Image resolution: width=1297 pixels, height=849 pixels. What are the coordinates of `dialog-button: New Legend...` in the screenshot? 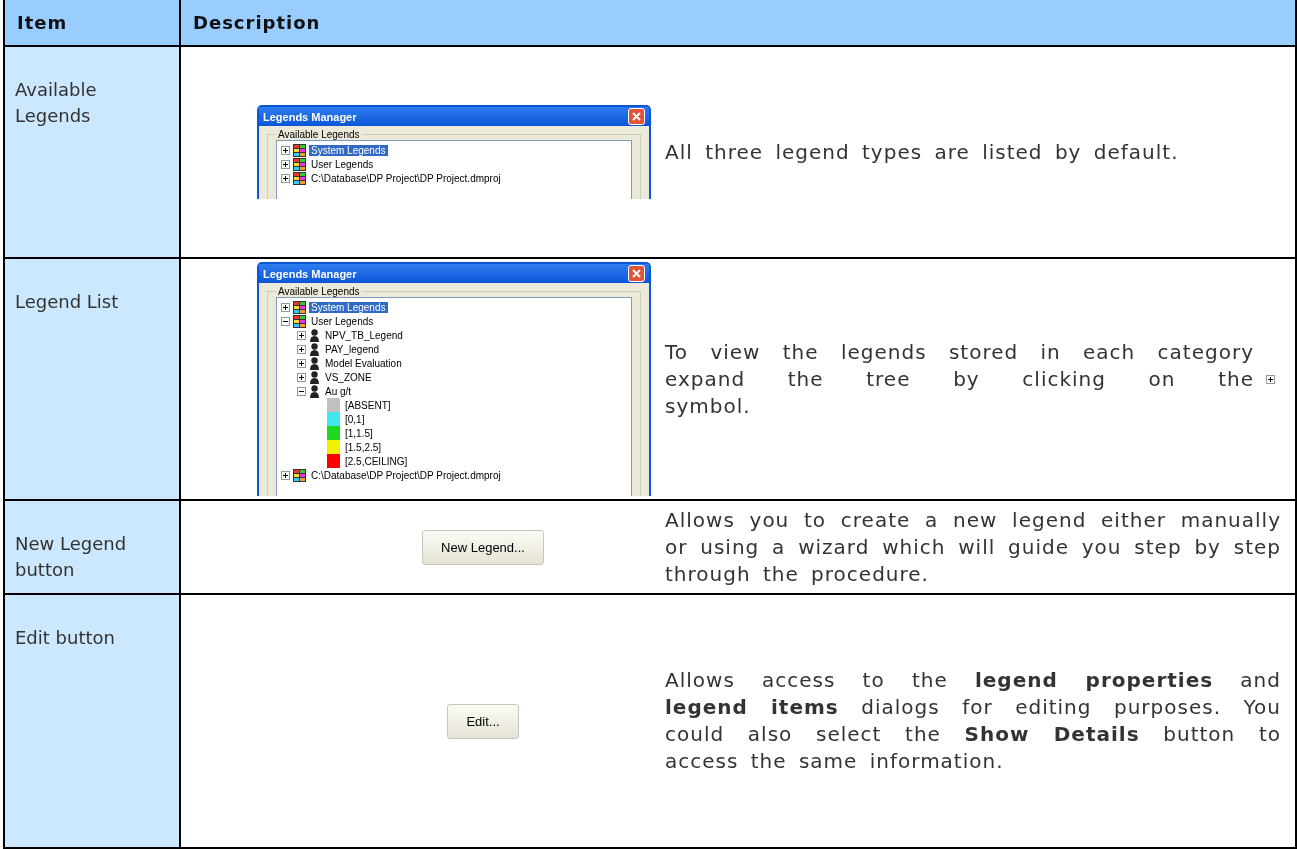 It's located at (483, 547).